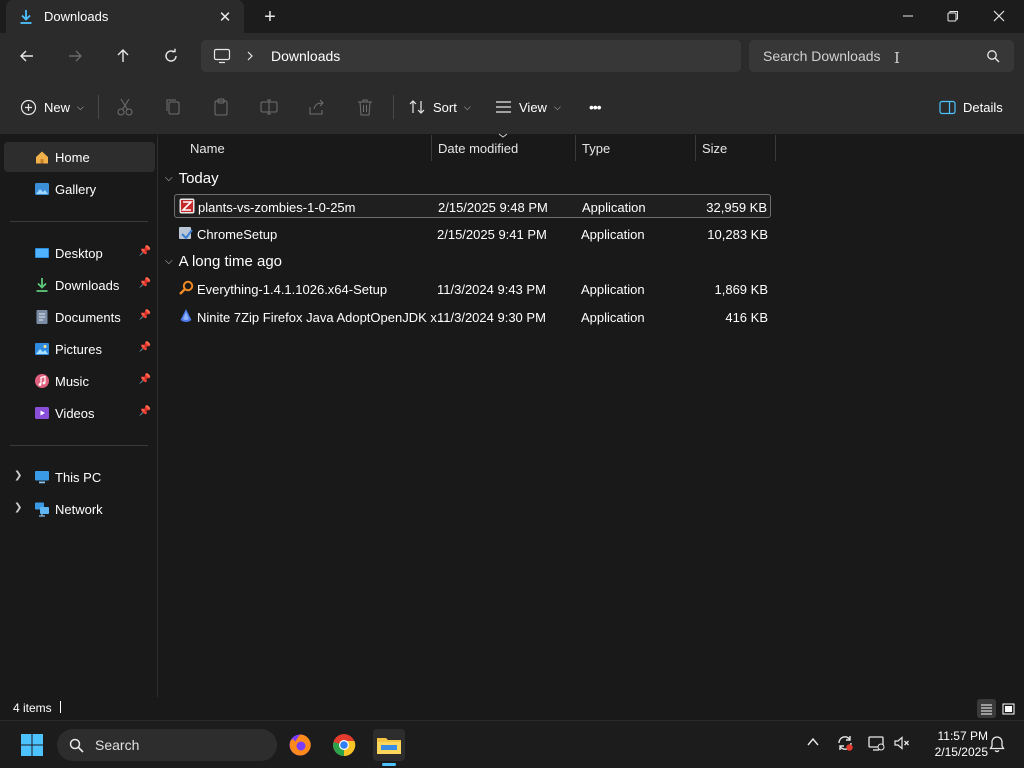  What do you see at coordinates (123, 56) in the screenshot?
I see `up-button` at bounding box center [123, 56].